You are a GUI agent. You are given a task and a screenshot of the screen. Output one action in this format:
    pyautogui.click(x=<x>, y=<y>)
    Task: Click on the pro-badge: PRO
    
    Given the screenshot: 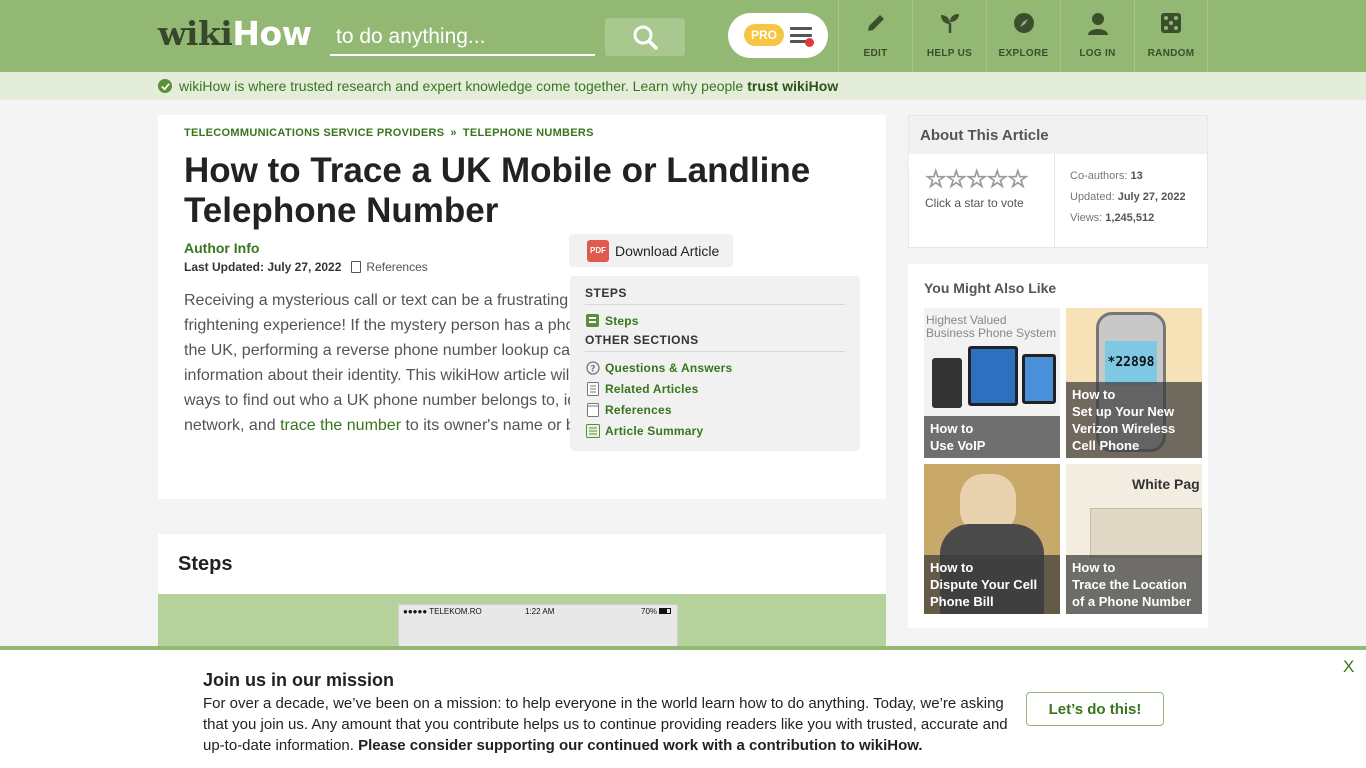 What is the action you would take?
    pyautogui.click(x=764, y=35)
    